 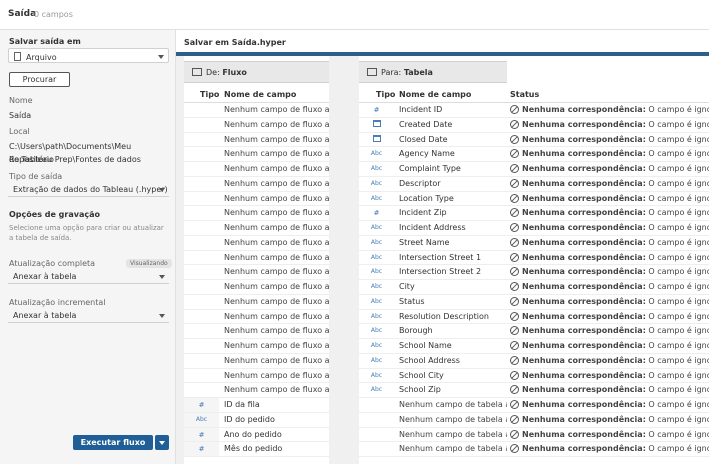 What do you see at coordinates (52, 263) in the screenshot?
I see `full-refresh-label: Atualização completa` at bounding box center [52, 263].